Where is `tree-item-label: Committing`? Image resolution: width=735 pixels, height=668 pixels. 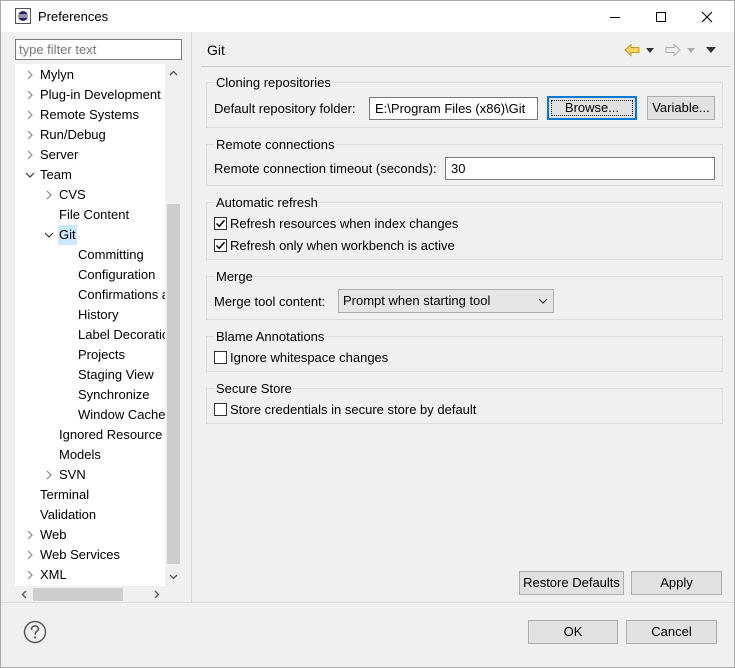 tree-item-label: Committing is located at coordinates (111, 254).